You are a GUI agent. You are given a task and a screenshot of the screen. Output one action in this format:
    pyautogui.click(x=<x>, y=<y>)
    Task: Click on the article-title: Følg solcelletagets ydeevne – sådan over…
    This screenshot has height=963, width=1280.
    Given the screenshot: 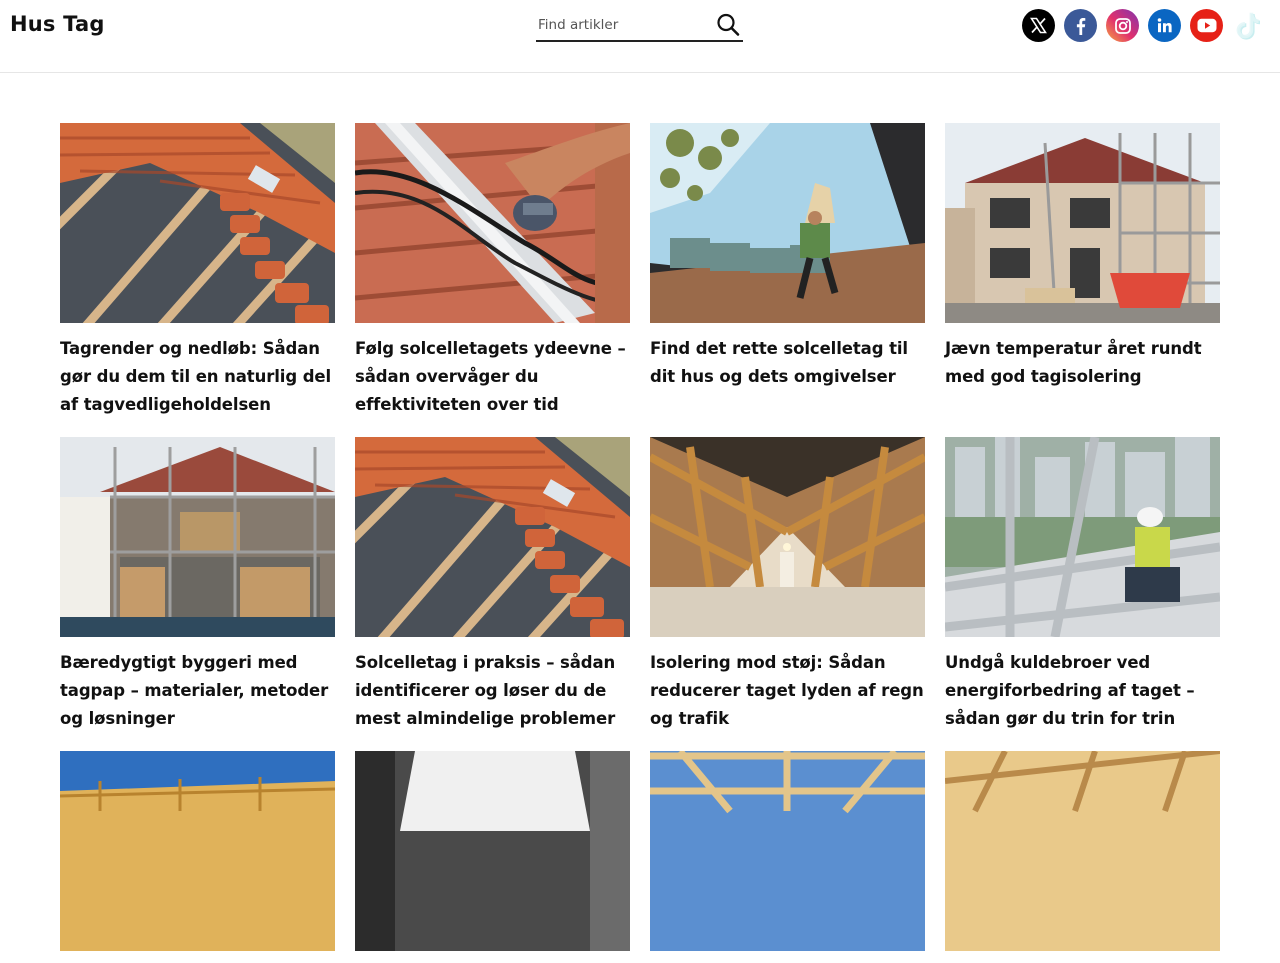 What is the action you would take?
    pyautogui.click(x=492, y=377)
    